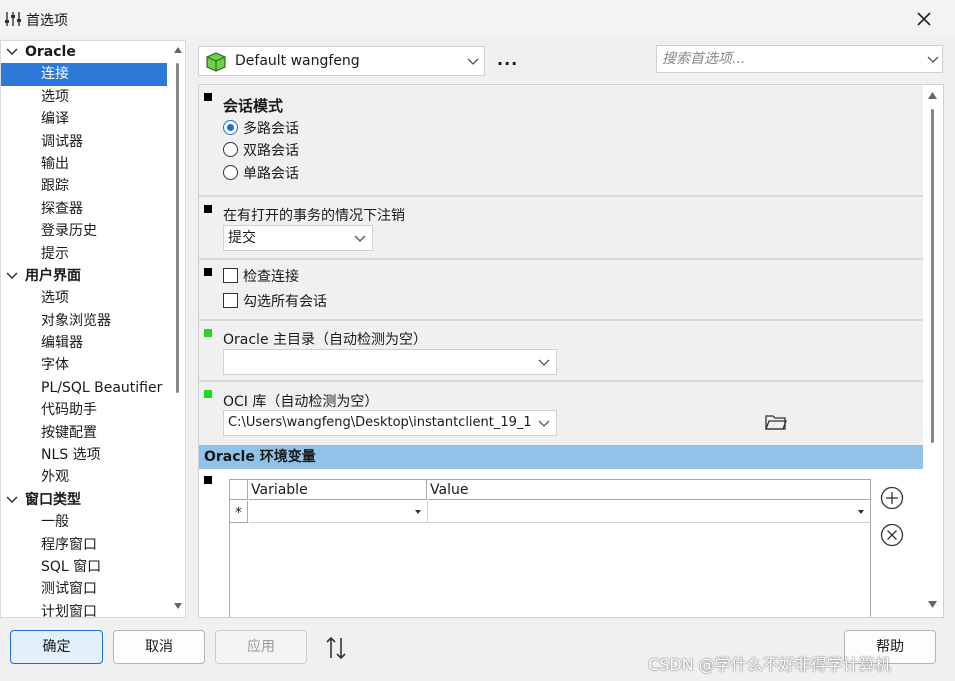 The width and height of the screenshot is (955, 681). I want to click on tree-item-profiler: 探查器, so click(86, 209).